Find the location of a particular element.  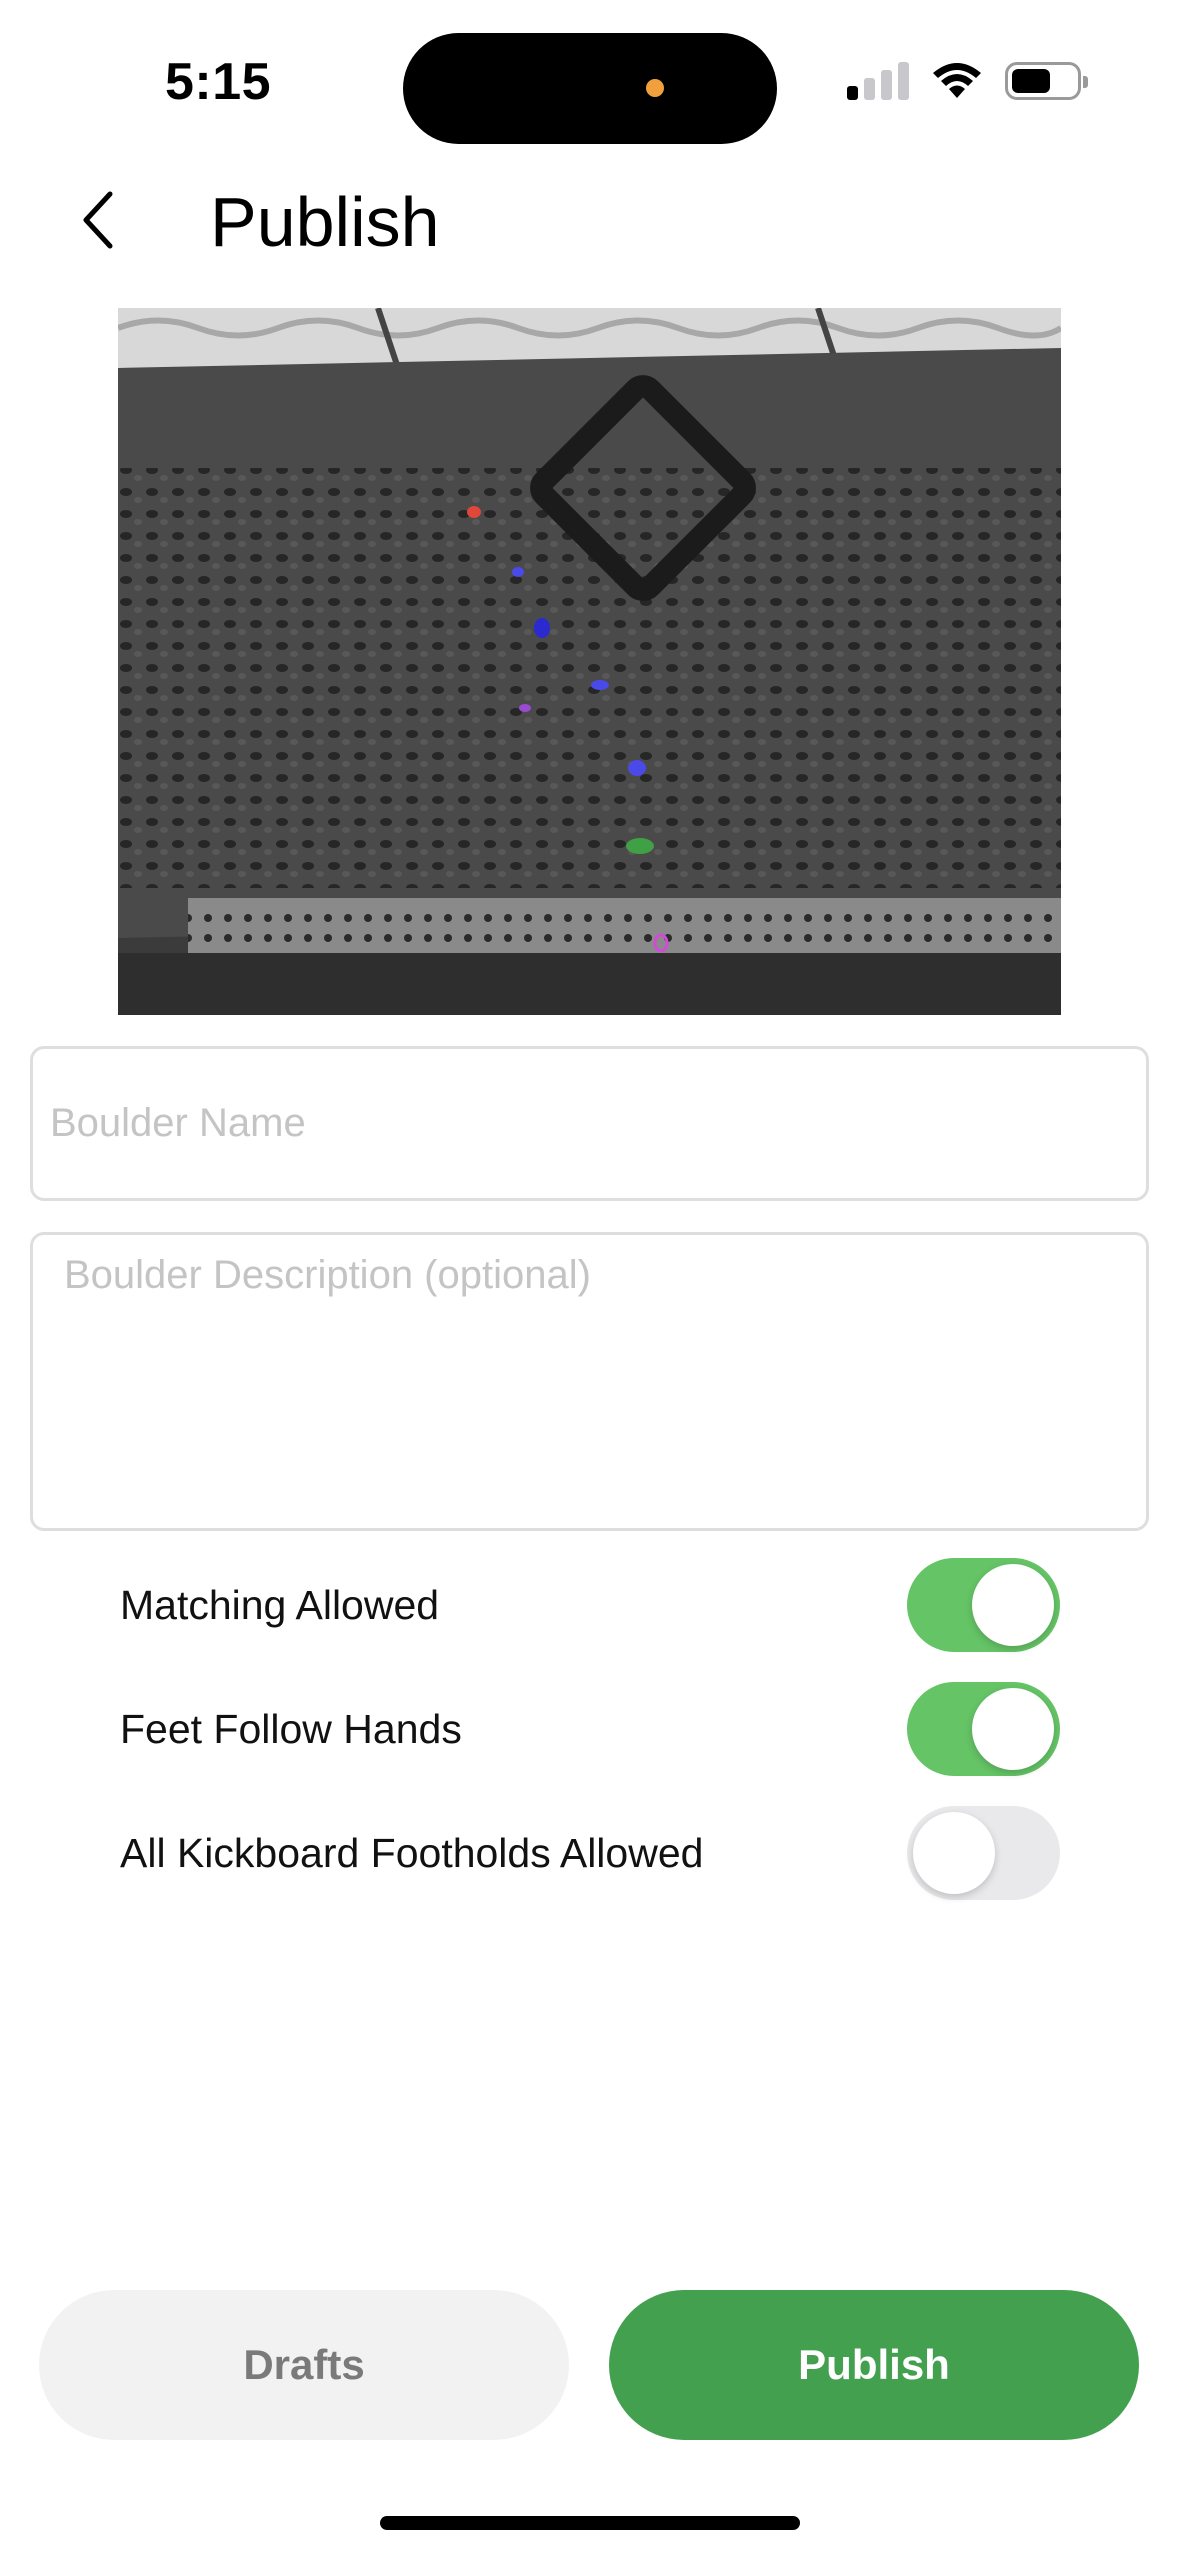

page-title: Publish is located at coordinates (325, 222).